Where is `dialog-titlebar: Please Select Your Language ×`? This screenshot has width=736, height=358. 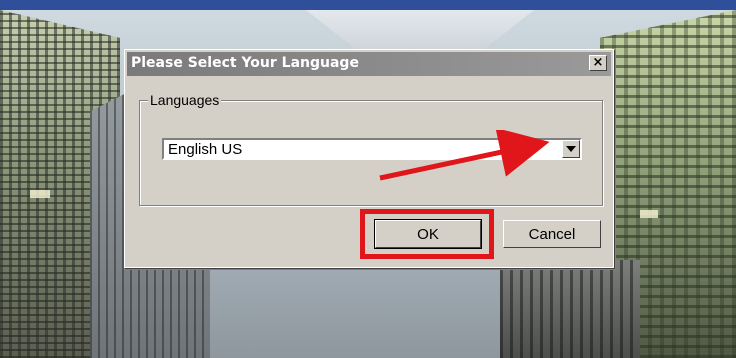
dialog-titlebar: Please Select Your Language × is located at coordinates (369, 64).